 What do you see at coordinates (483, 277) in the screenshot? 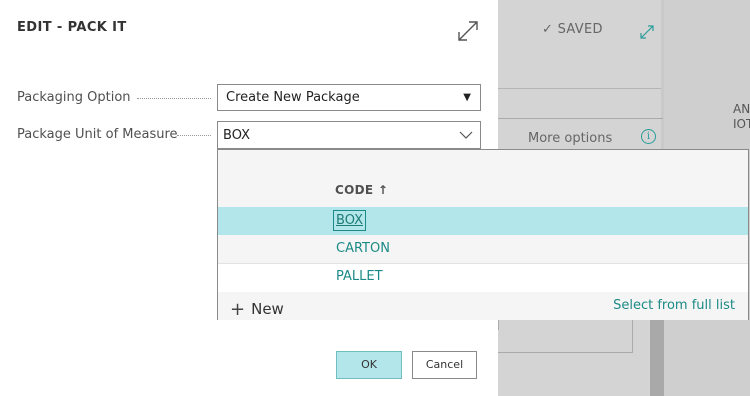
I see `lookup-row-pallet: PALLET` at bounding box center [483, 277].